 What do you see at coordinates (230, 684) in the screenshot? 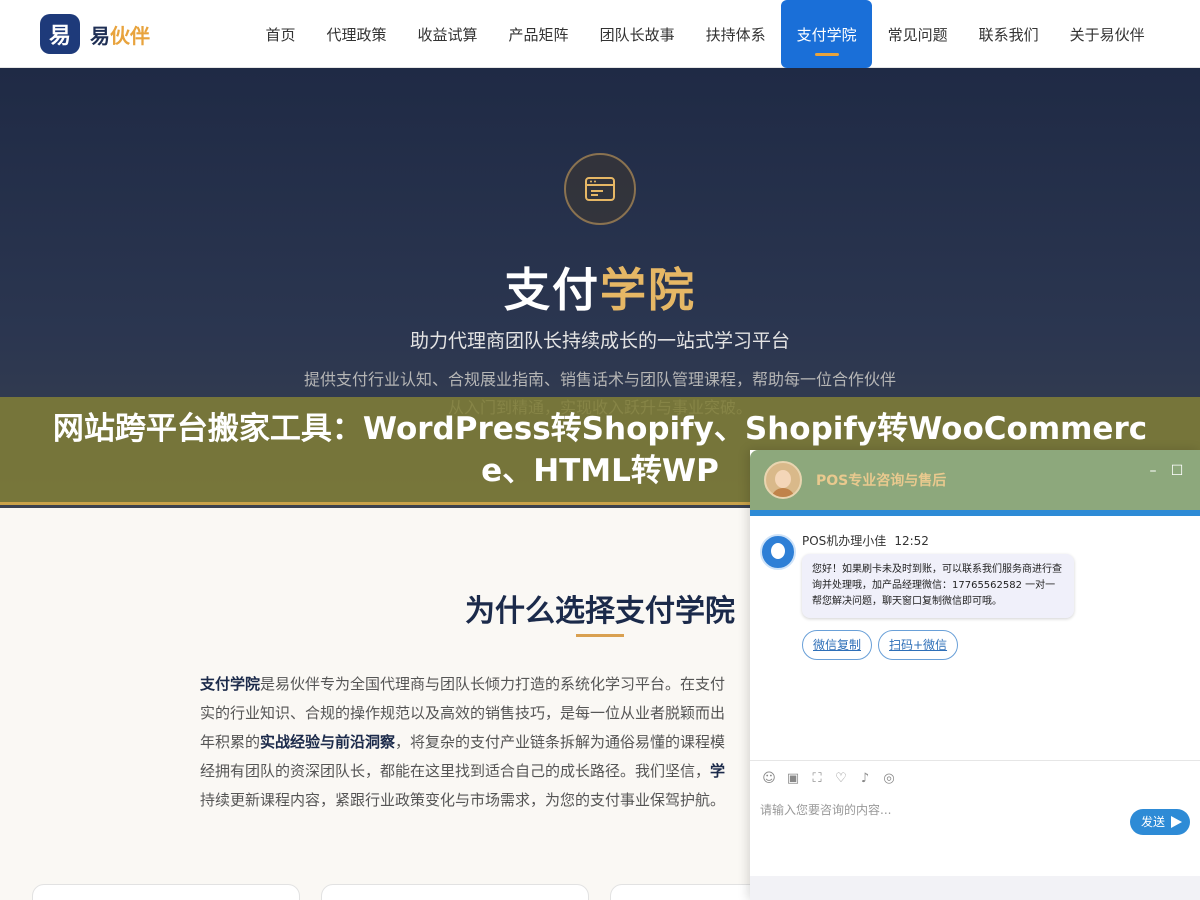
I see `bold-academy: 支付学院` at bounding box center [230, 684].